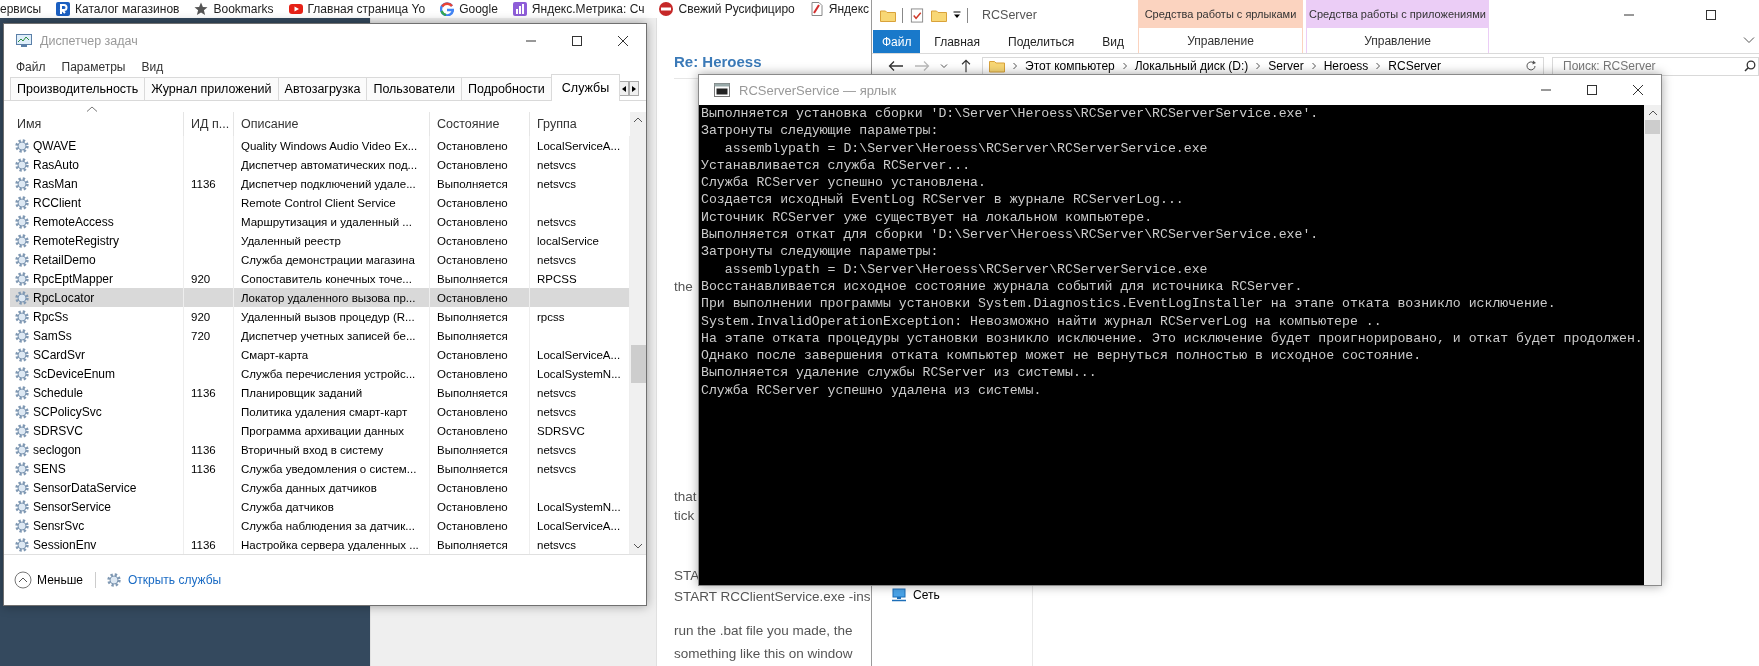 The width and height of the screenshot is (1759, 666). What do you see at coordinates (320, 240) in the screenshot?
I see `table-row: RemoteRegistry Удаленный реестр Остановлено localService` at bounding box center [320, 240].